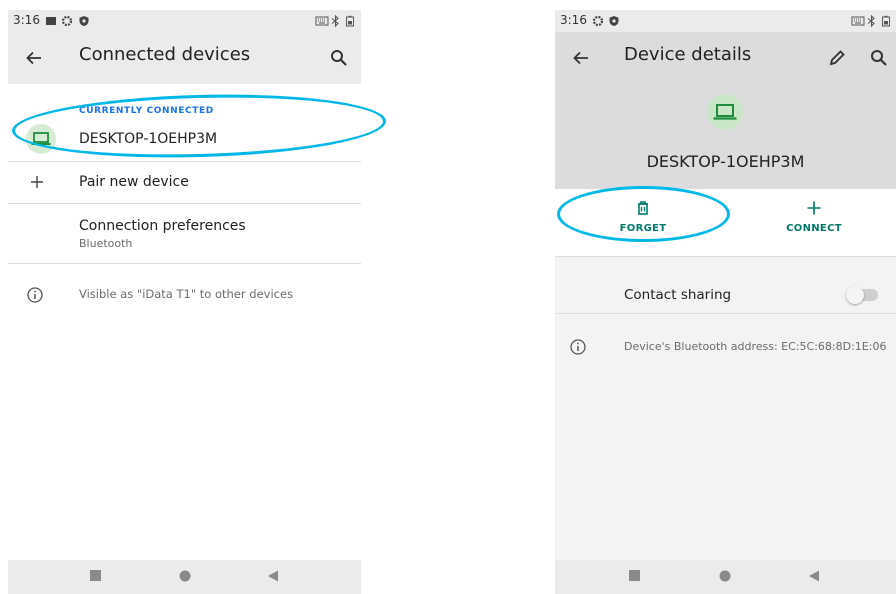 The height and width of the screenshot is (594, 896). I want to click on device-header: DESKTOP-1OEHP3M, so click(725, 136).